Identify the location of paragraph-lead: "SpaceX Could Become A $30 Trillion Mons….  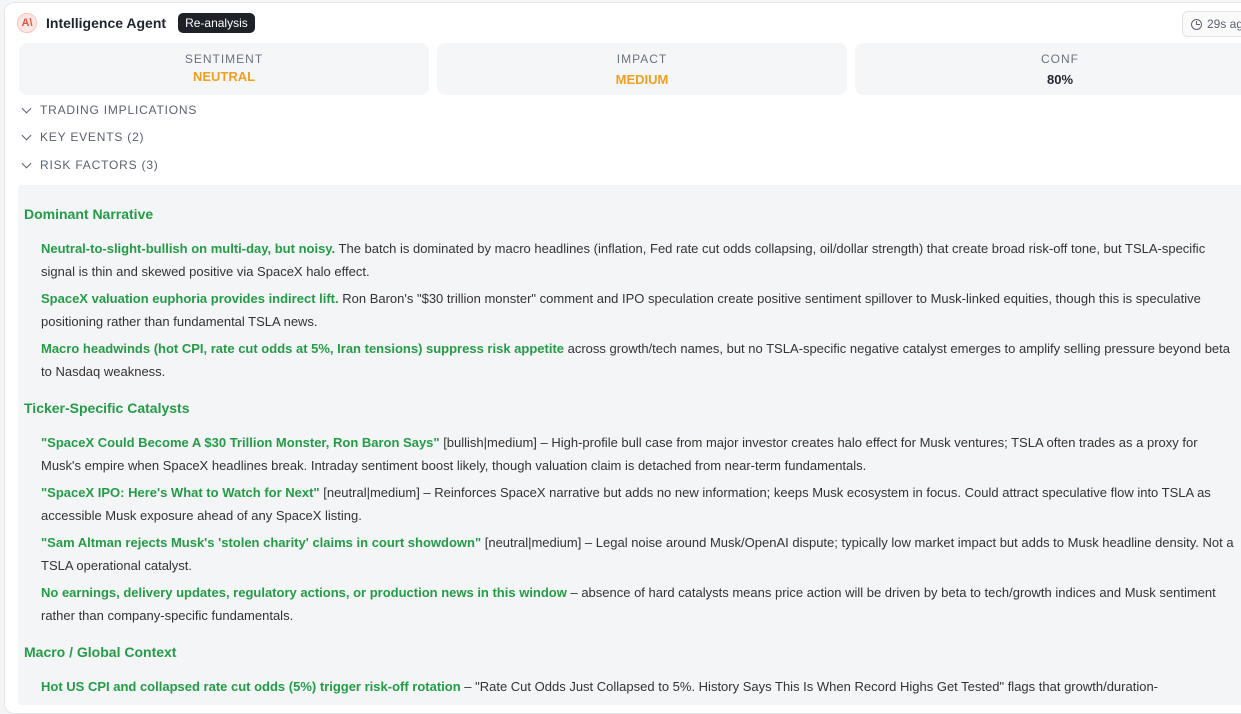
(240, 442).